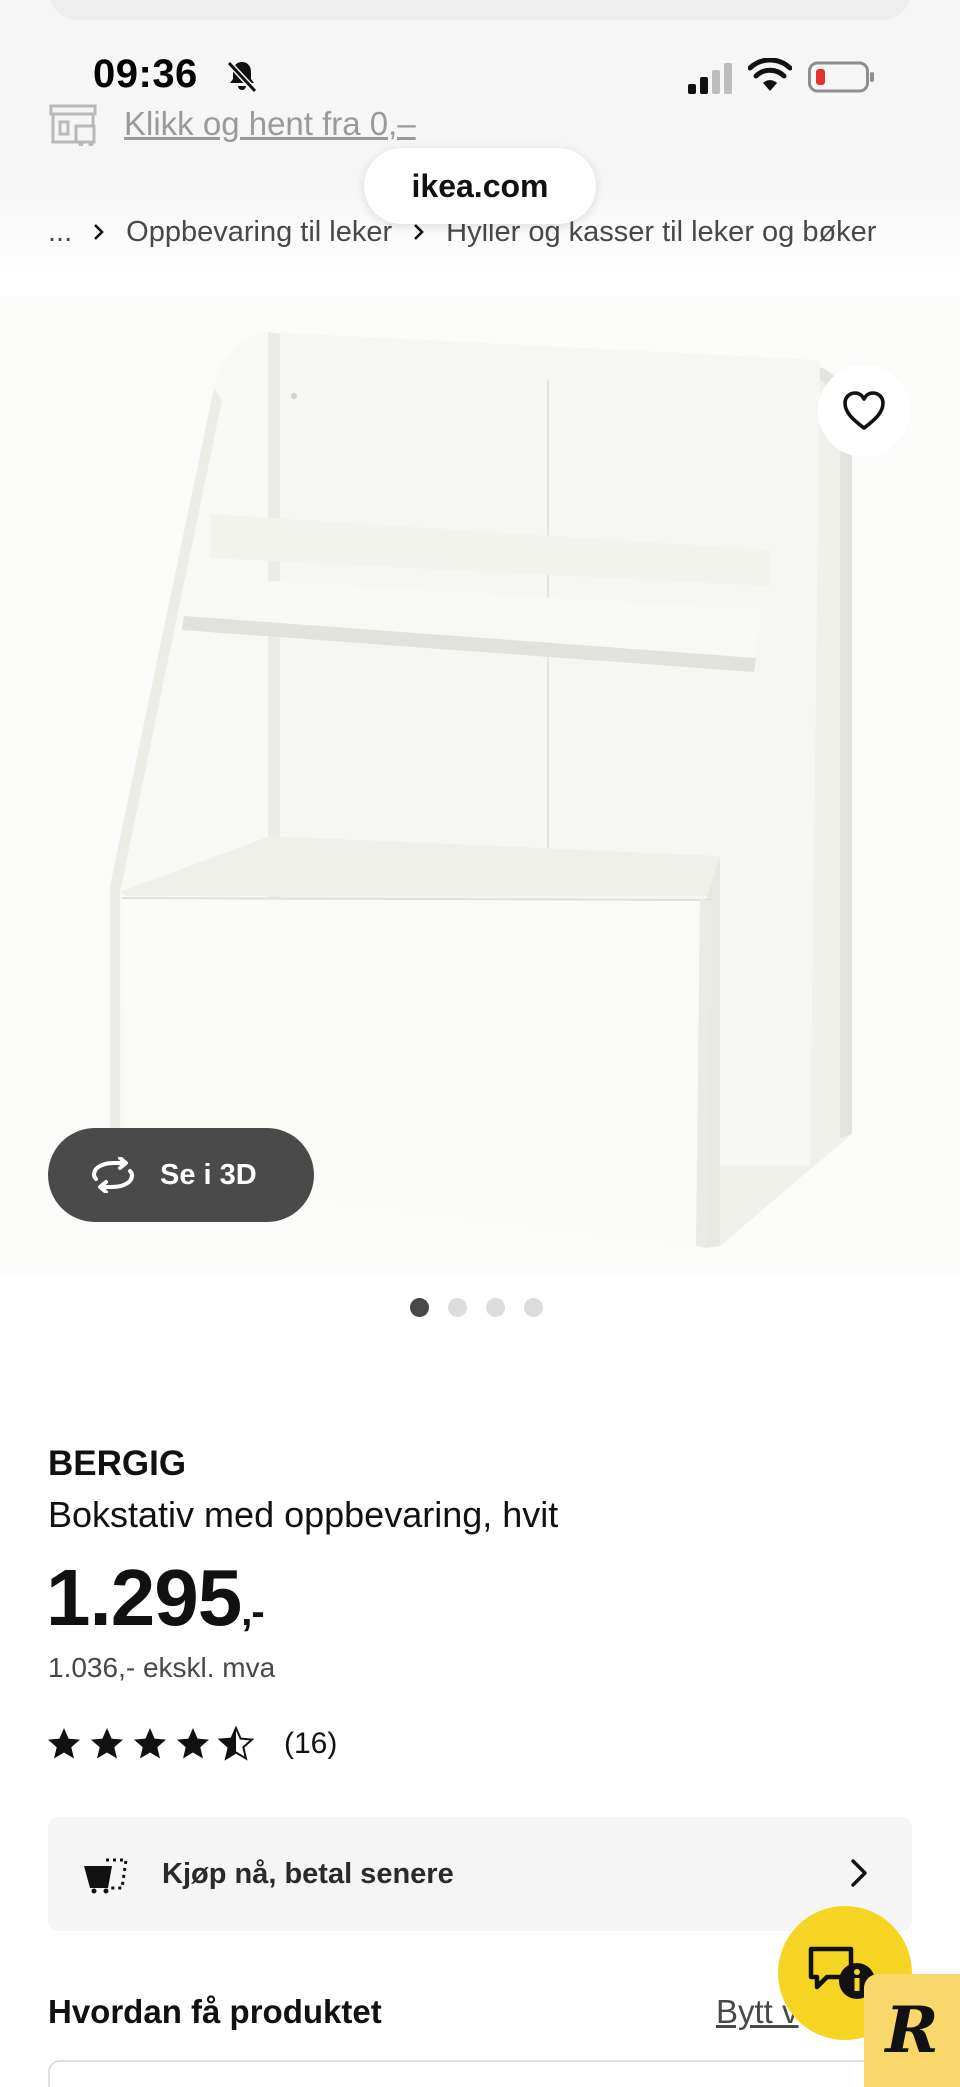 Image resolution: width=960 pixels, height=2087 pixels. I want to click on buy-now-pay-later-button: Kjøp nå, betal senere, so click(480, 1874).